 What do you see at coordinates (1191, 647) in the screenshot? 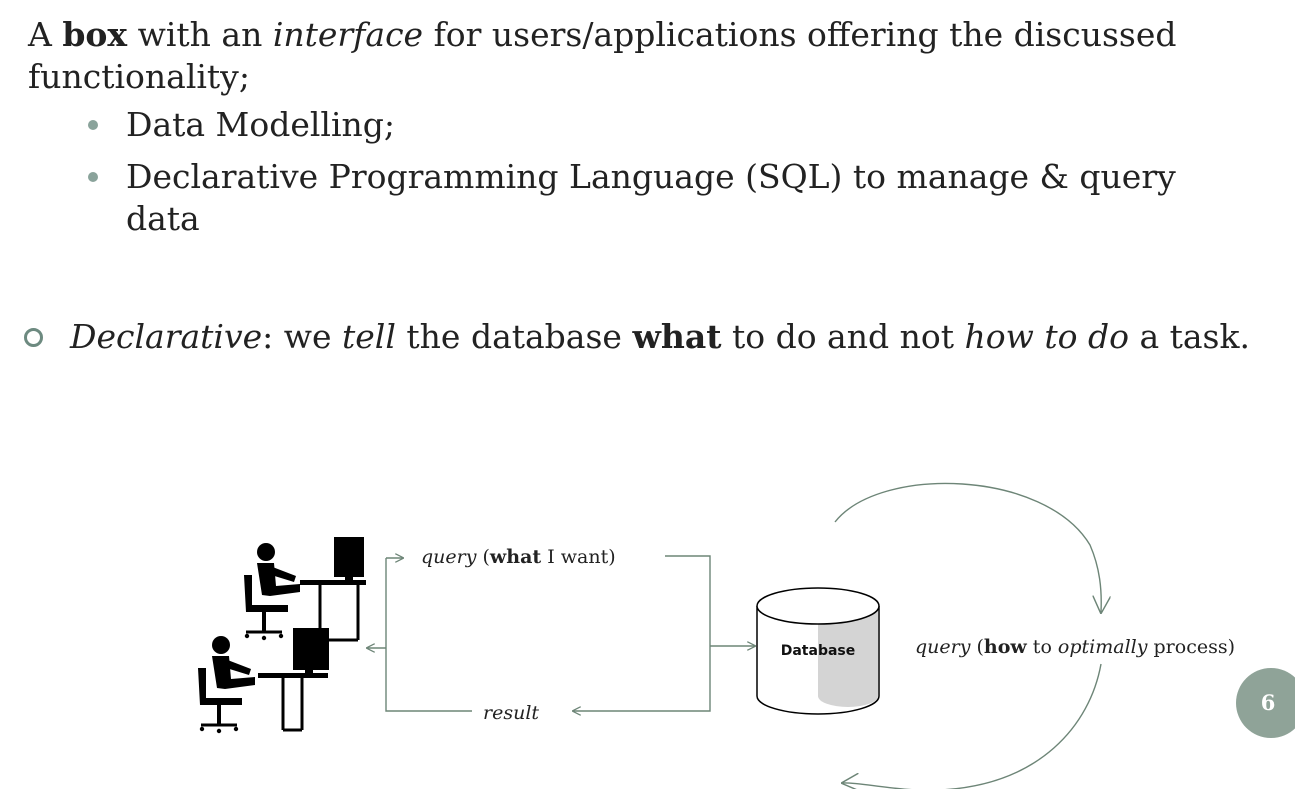
I see `process-text: process)` at bounding box center [1191, 647].